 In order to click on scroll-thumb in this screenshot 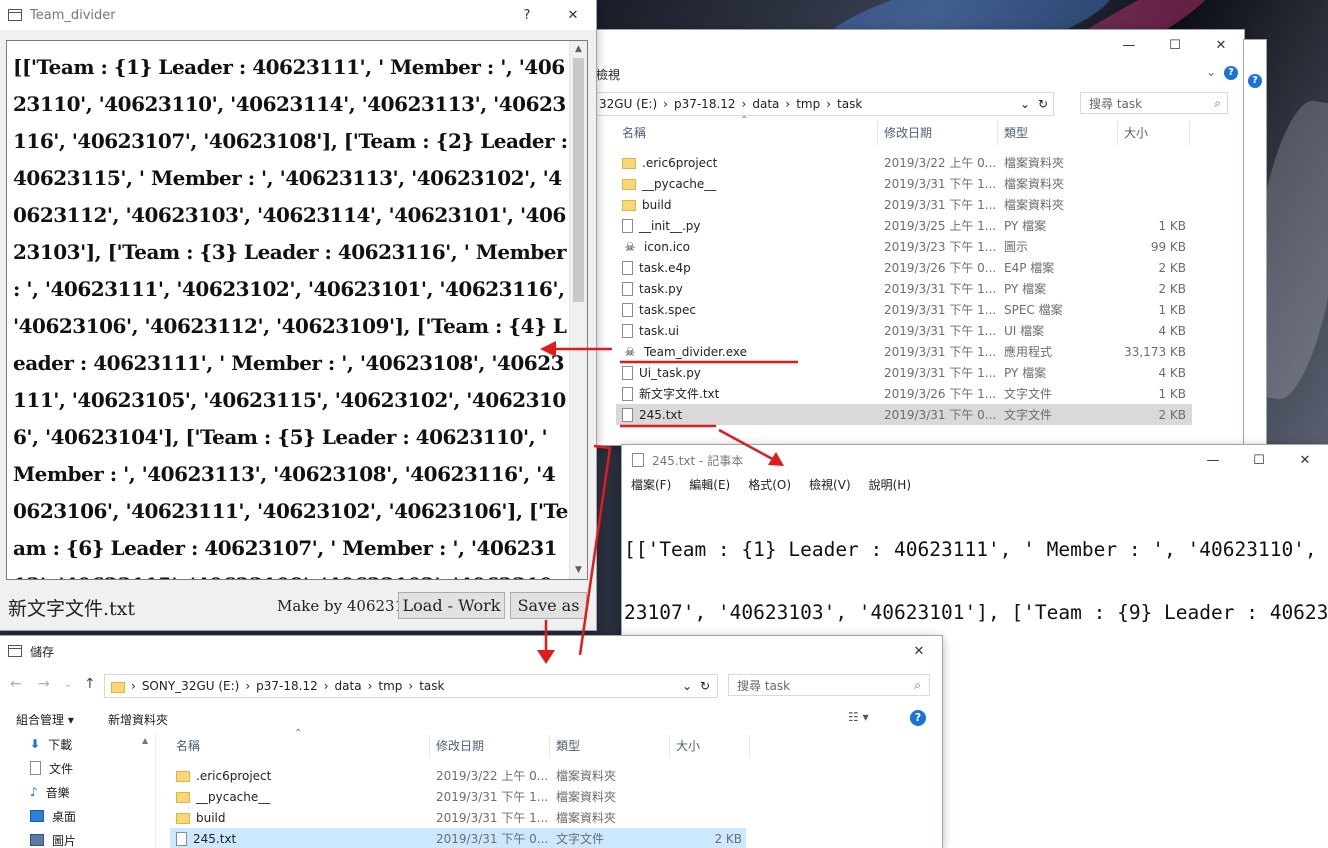, I will do `click(578, 180)`.